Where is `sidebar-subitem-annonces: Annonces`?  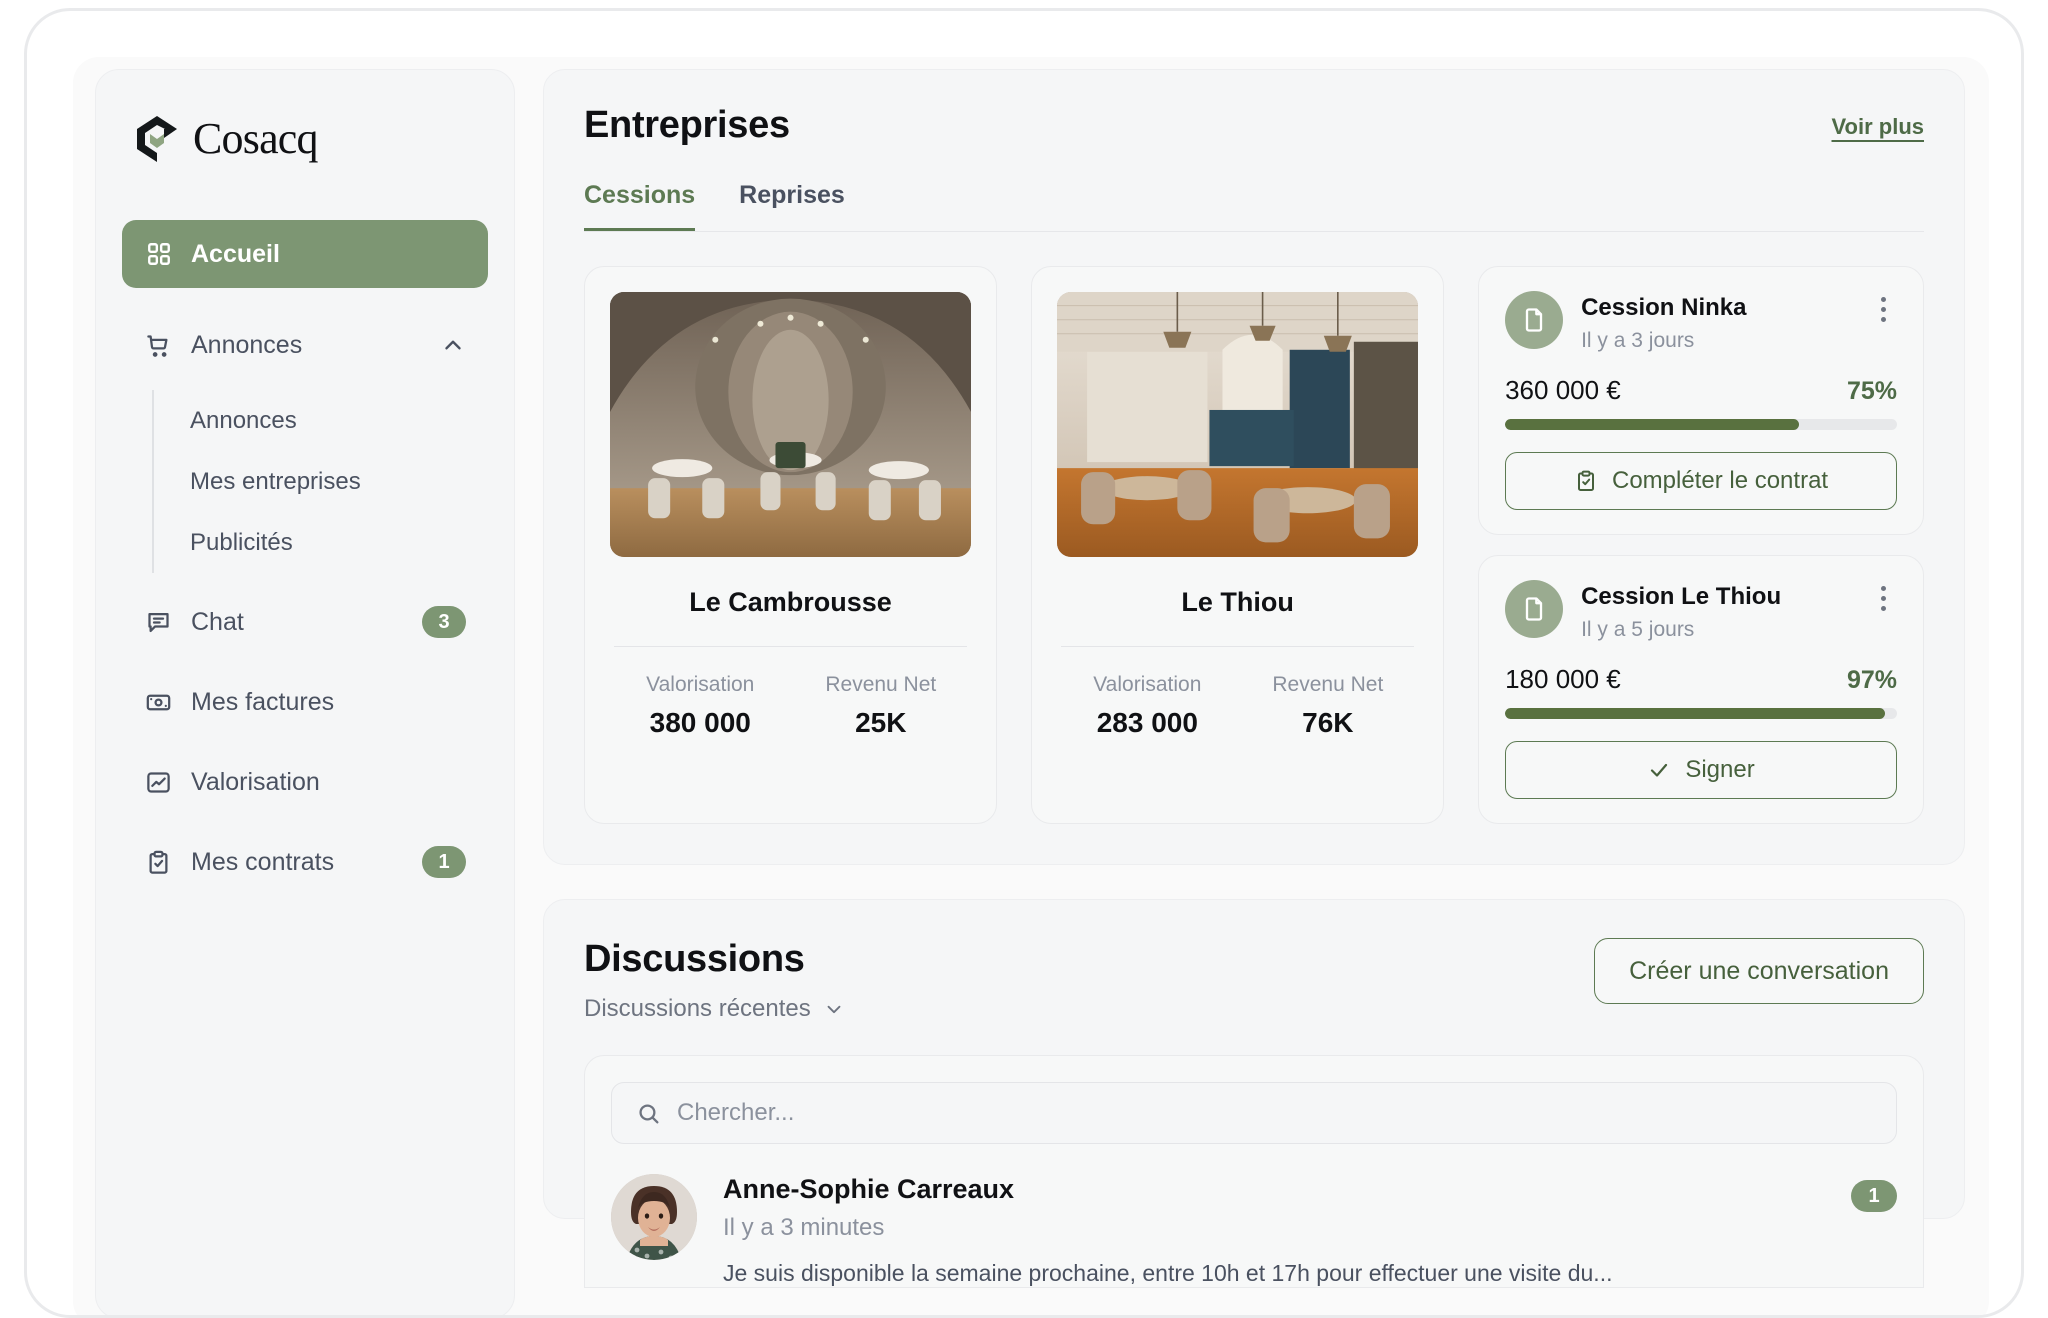 sidebar-subitem-annonces: Annonces is located at coordinates (321, 420).